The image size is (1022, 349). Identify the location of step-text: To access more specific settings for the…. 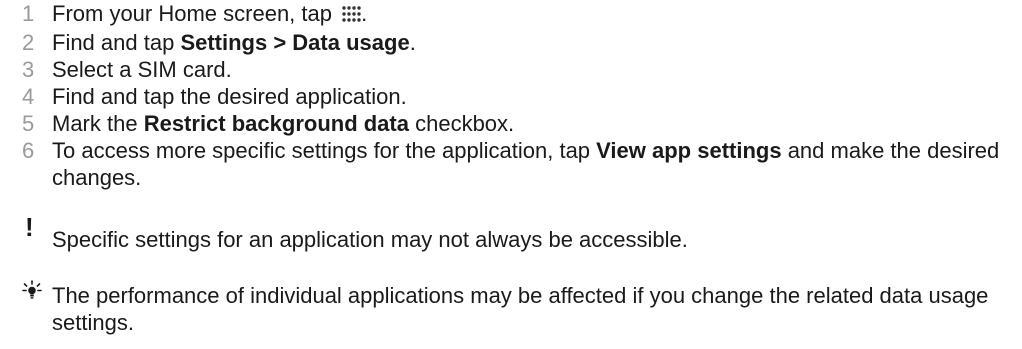
(527, 164).